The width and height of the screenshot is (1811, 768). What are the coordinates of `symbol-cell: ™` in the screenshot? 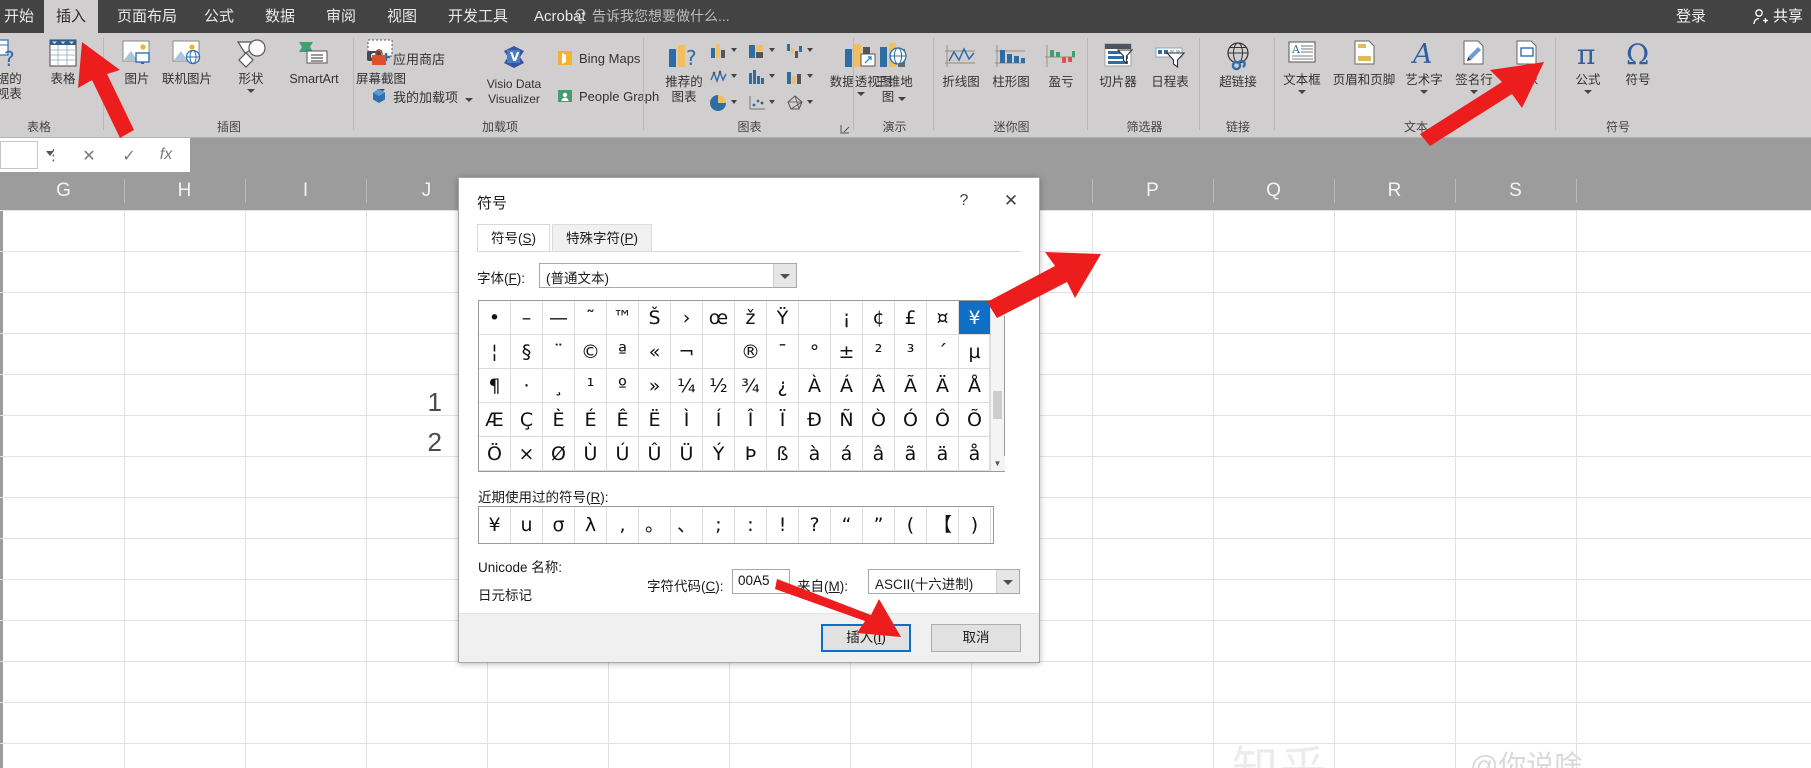 It's located at (623, 318).